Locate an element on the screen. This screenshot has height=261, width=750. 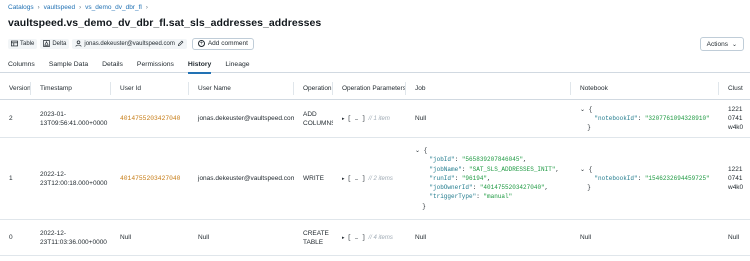
json-entry: "jobId": "565839207846045", is located at coordinates (478, 160).